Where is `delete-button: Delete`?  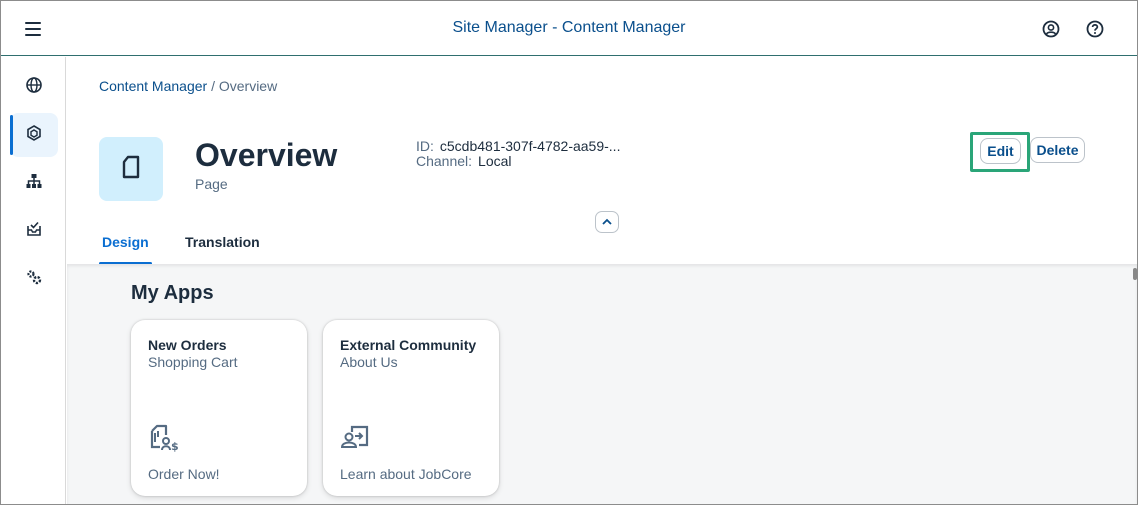 delete-button: Delete is located at coordinates (1057, 150).